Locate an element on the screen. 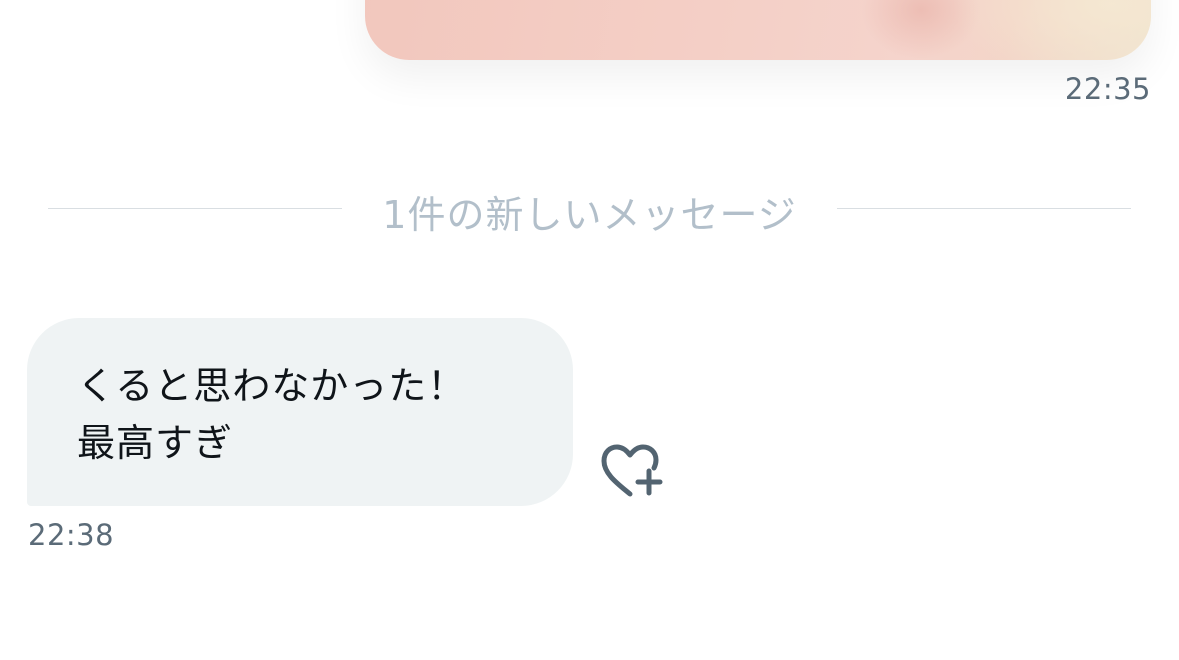  received-message-bubble: くると思わなかった！ 最高すぎ is located at coordinates (300, 412).